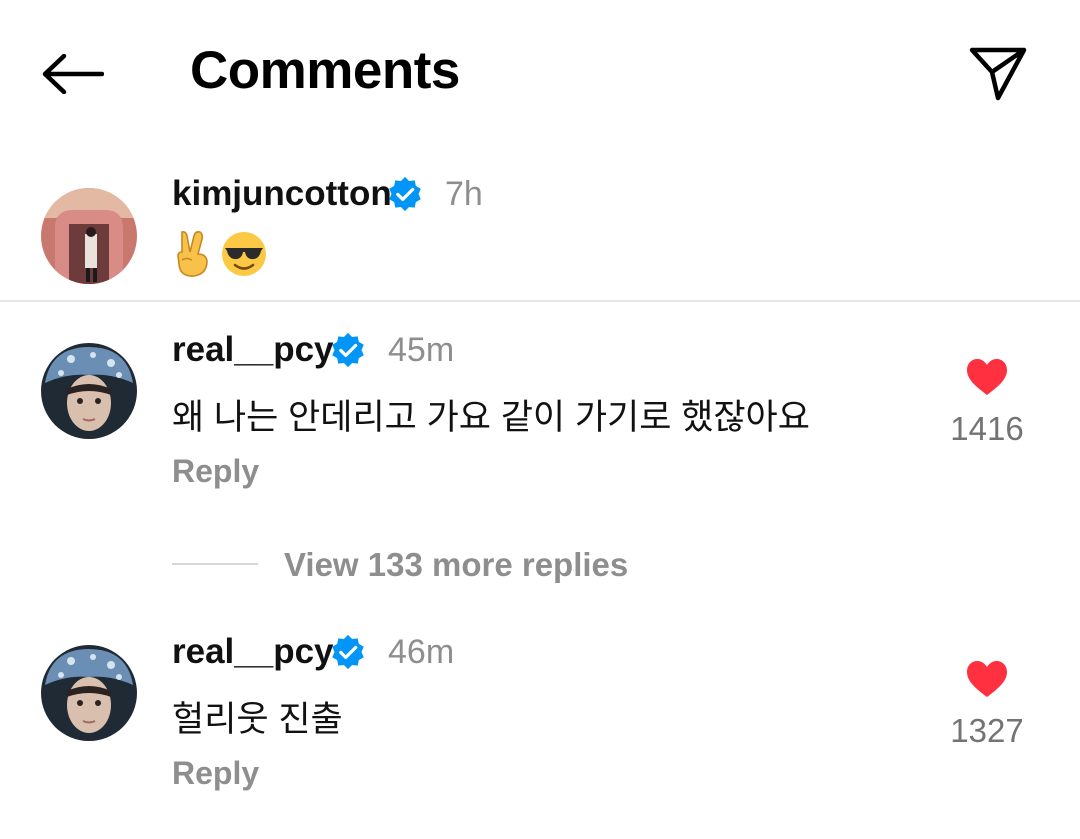  Describe the element at coordinates (215, 564) in the screenshot. I see `replies-line` at that location.